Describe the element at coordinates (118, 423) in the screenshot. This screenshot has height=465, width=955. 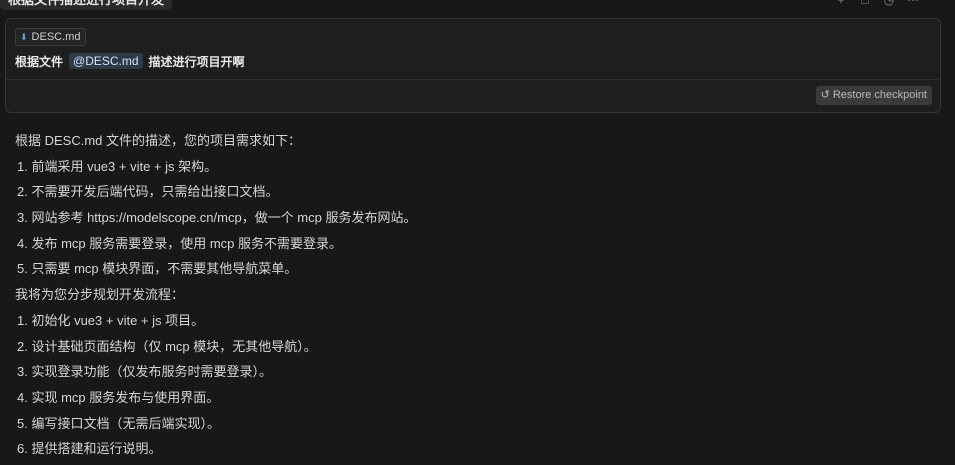
I see `plan-step: 5. 编写接口文档（无需后端实现）。` at that location.